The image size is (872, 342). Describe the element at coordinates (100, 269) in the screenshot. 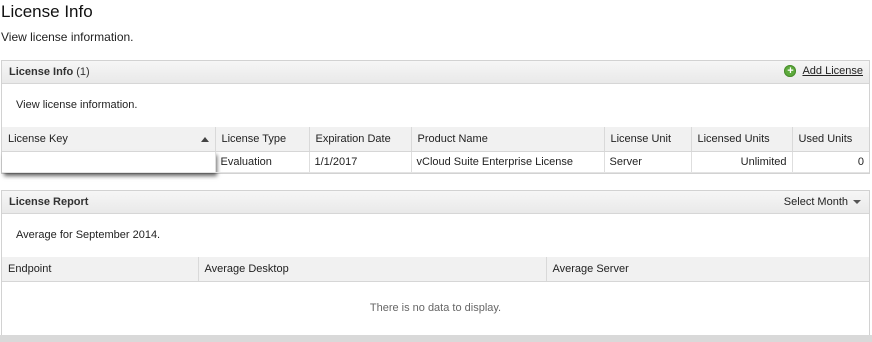

I see `column-endpoint: Endpoint` at that location.